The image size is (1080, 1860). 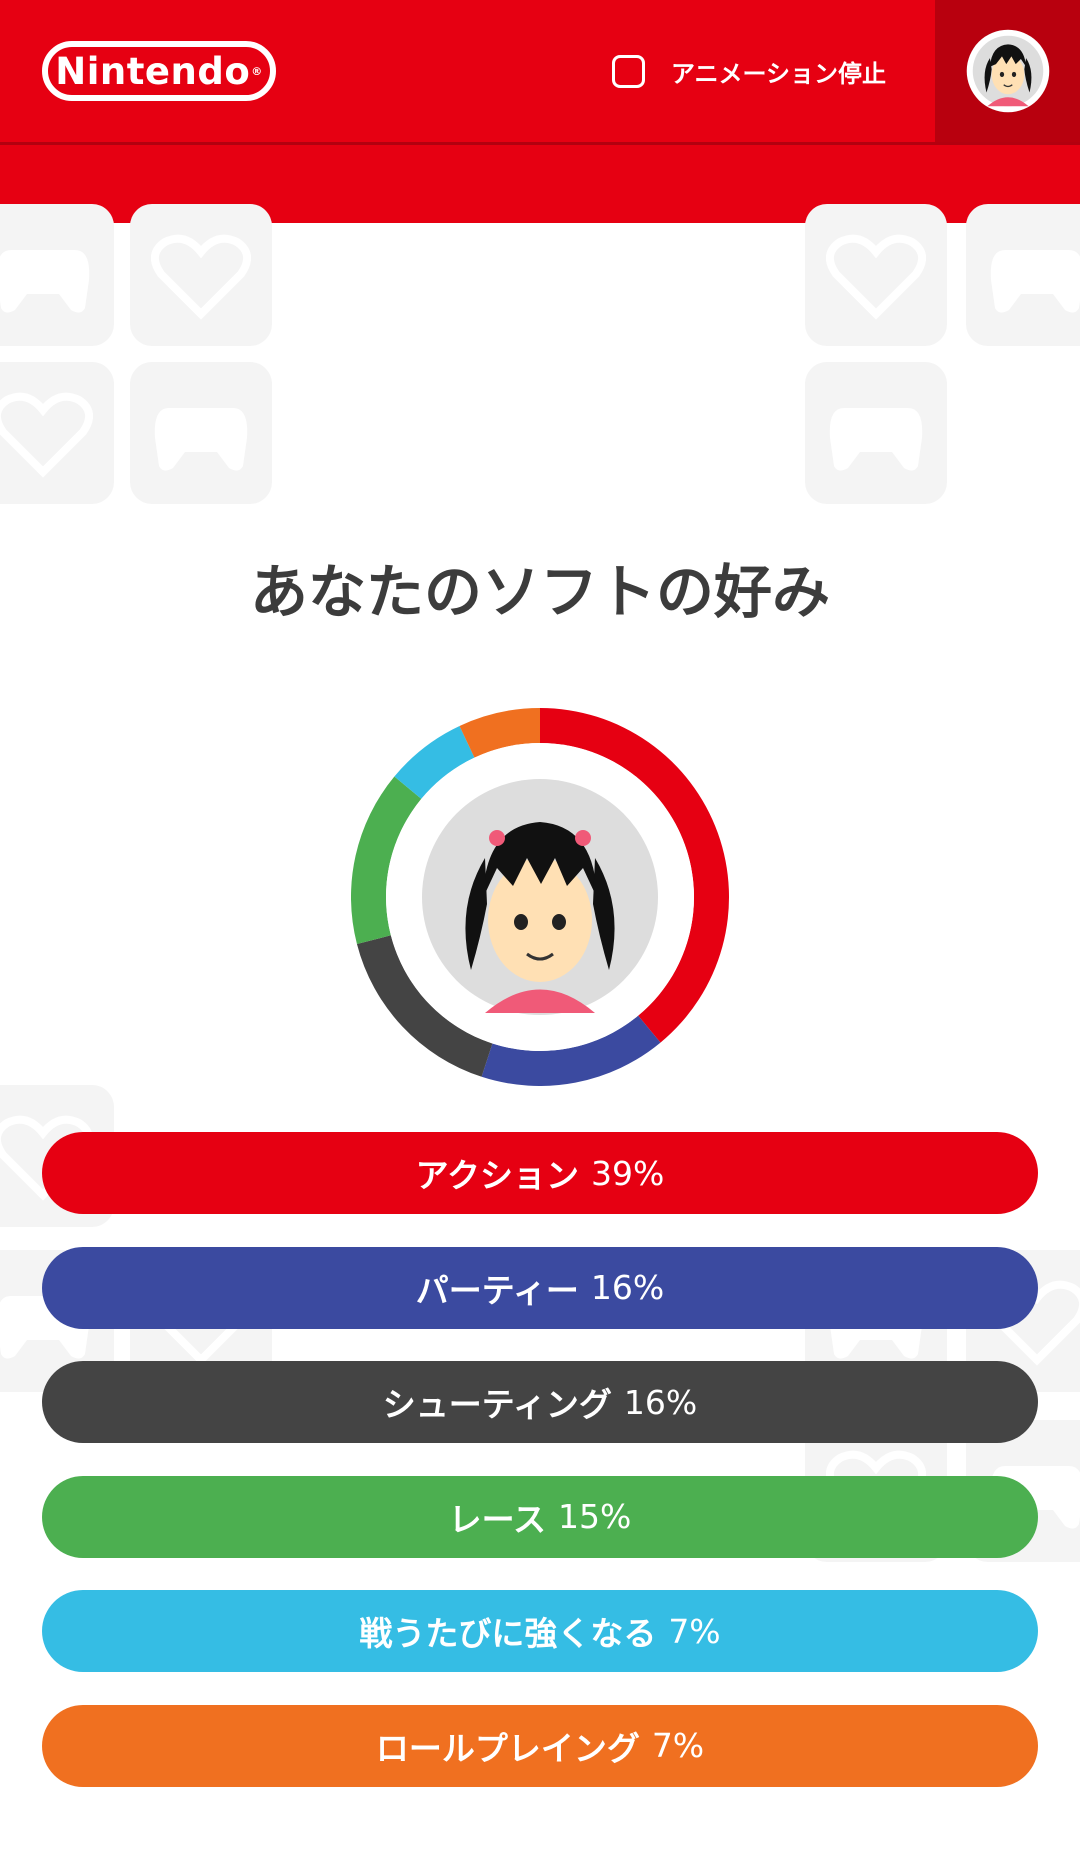 I want to click on preference-donut-chart, so click(x=540, y=897).